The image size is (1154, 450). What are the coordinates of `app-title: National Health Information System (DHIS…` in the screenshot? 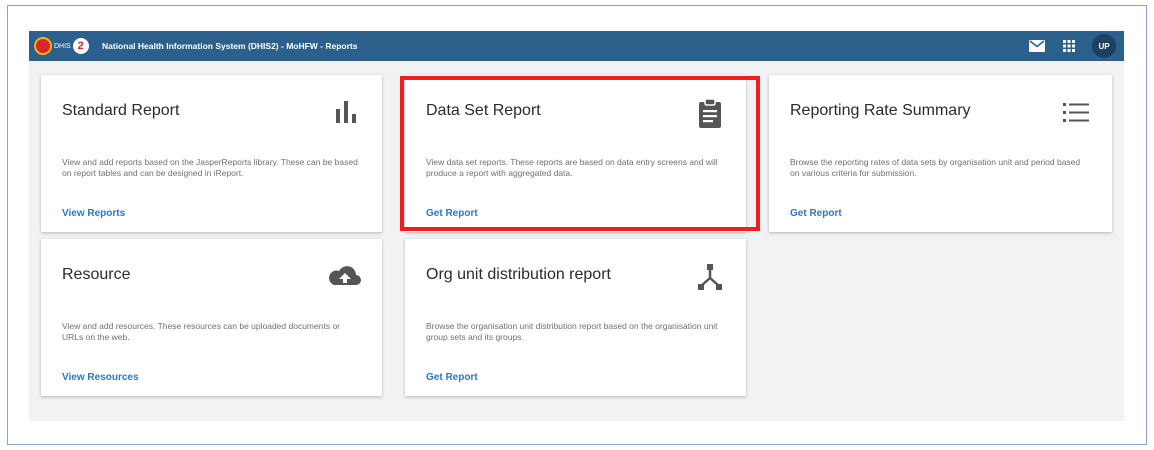 It's located at (230, 46).